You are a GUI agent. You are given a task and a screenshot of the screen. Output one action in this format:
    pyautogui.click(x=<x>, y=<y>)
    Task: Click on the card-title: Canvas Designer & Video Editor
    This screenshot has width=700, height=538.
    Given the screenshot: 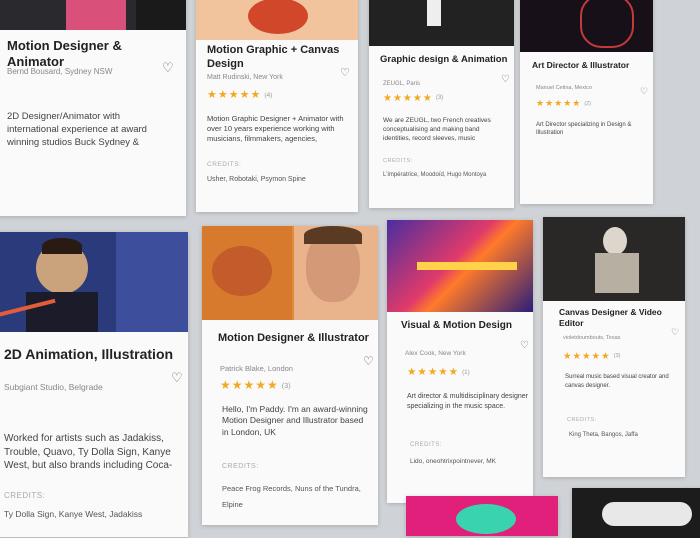 What is the action you would take?
    pyautogui.click(x=618, y=317)
    